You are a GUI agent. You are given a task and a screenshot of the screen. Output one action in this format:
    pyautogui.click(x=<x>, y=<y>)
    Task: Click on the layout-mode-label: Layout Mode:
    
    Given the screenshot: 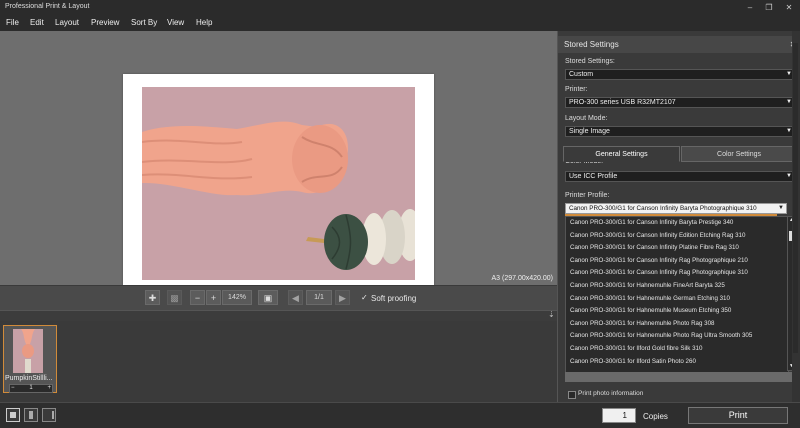 What is the action you would take?
    pyautogui.click(x=586, y=118)
    